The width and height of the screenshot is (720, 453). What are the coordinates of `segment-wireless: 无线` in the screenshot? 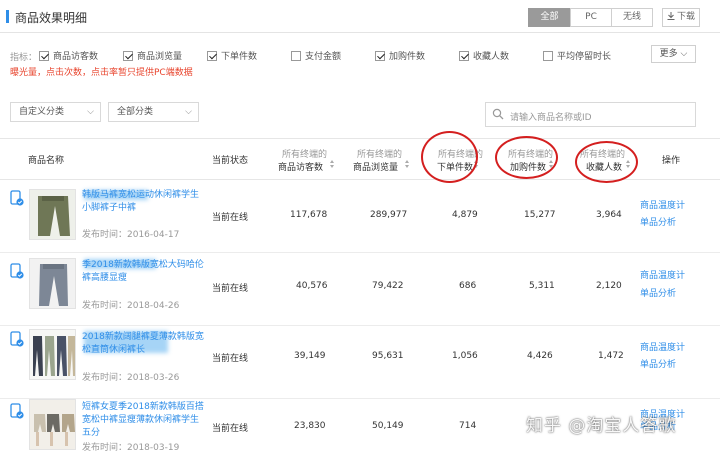 It's located at (632, 17).